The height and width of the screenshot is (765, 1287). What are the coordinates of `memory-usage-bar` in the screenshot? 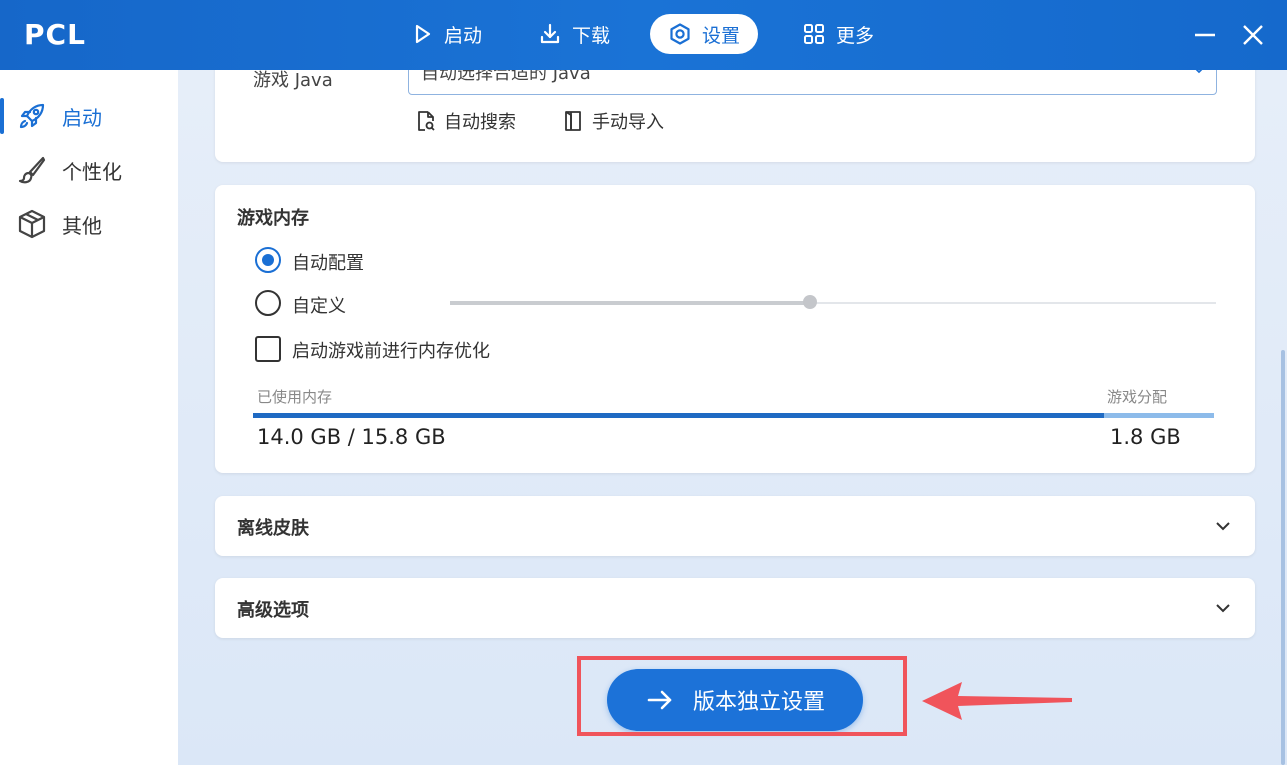 It's located at (733, 415).